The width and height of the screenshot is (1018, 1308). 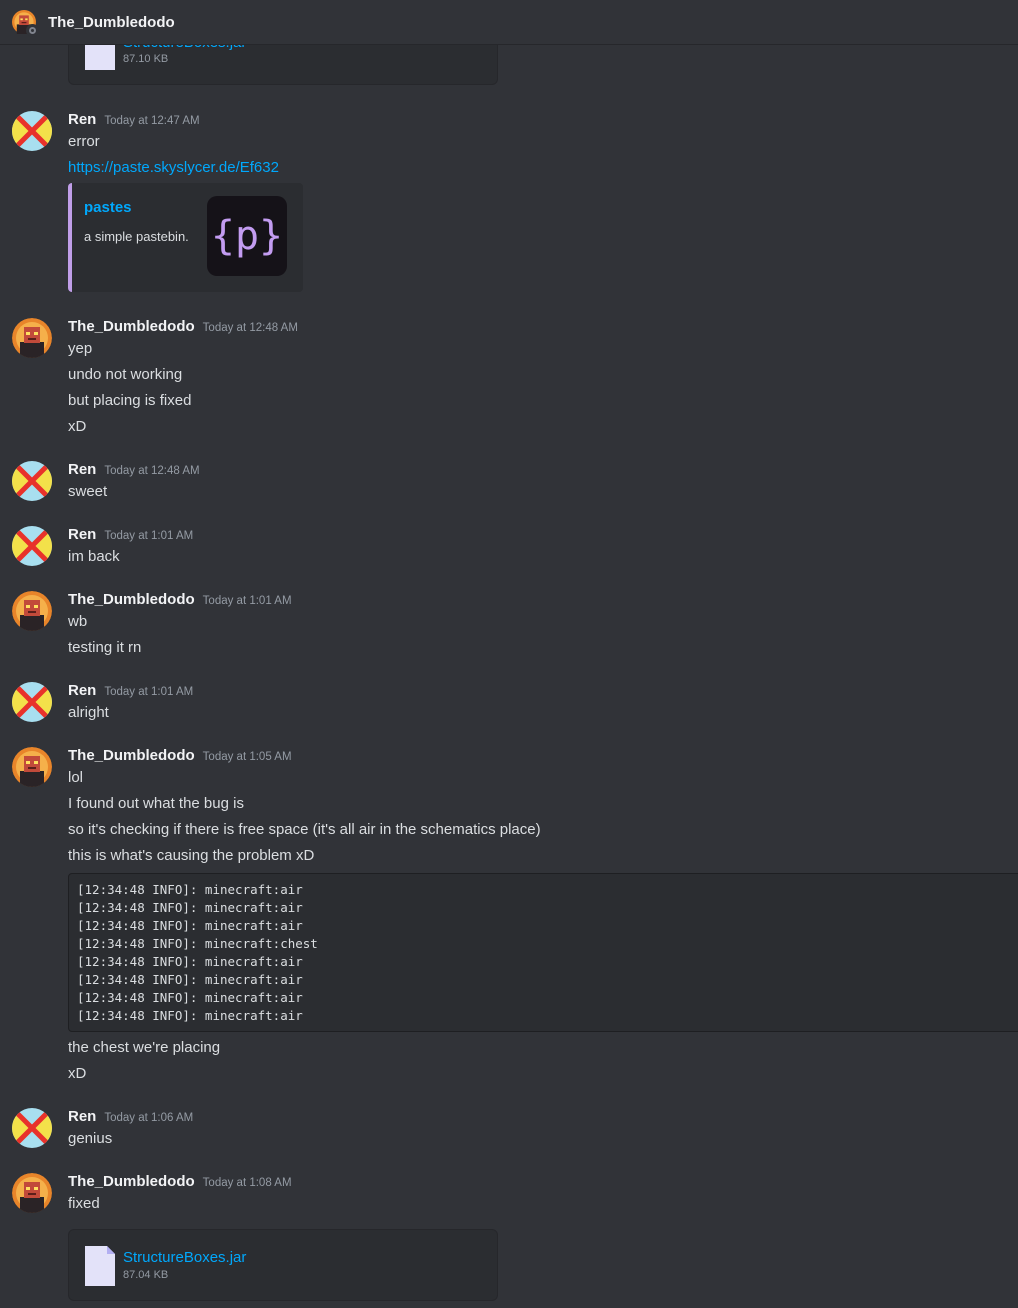 What do you see at coordinates (173, 167) in the screenshot?
I see `message-link: https://paste.skyslycer.de/Ef632` at bounding box center [173, 167].